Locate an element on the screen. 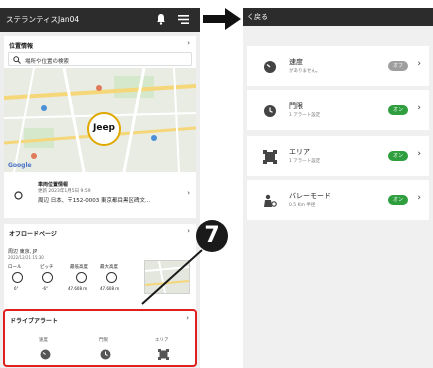  search-placeholder: 場所や位置の検索 is located at coordinates (47, 61).